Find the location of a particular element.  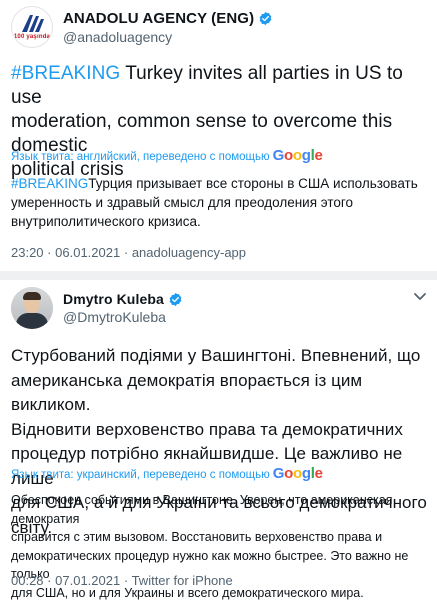

tweet-date: 07.01.2021 is located at coordinates (87, 580).